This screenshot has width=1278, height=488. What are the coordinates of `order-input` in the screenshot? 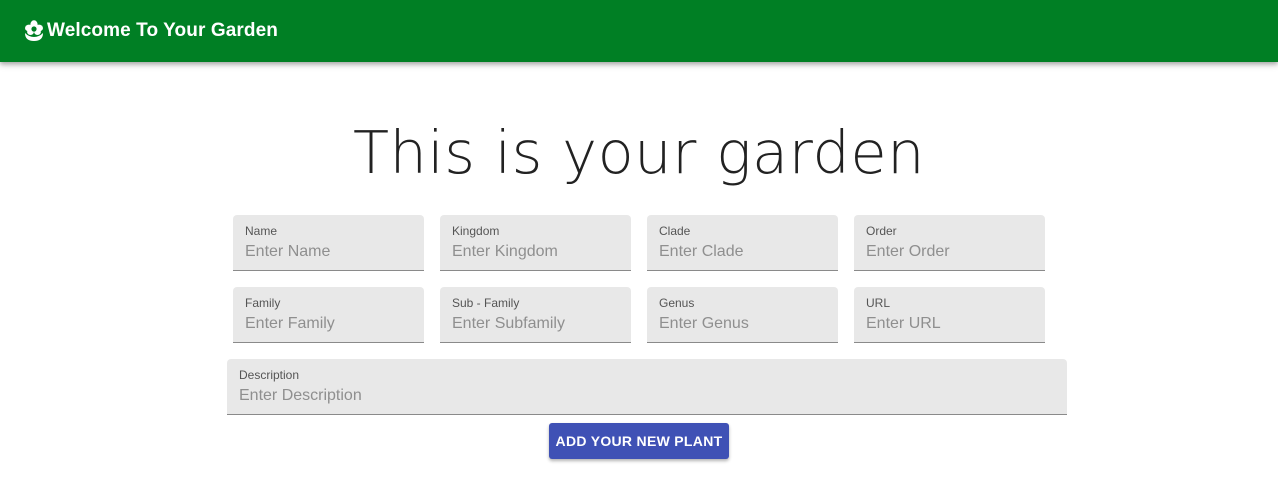 It's located at (949, 252).